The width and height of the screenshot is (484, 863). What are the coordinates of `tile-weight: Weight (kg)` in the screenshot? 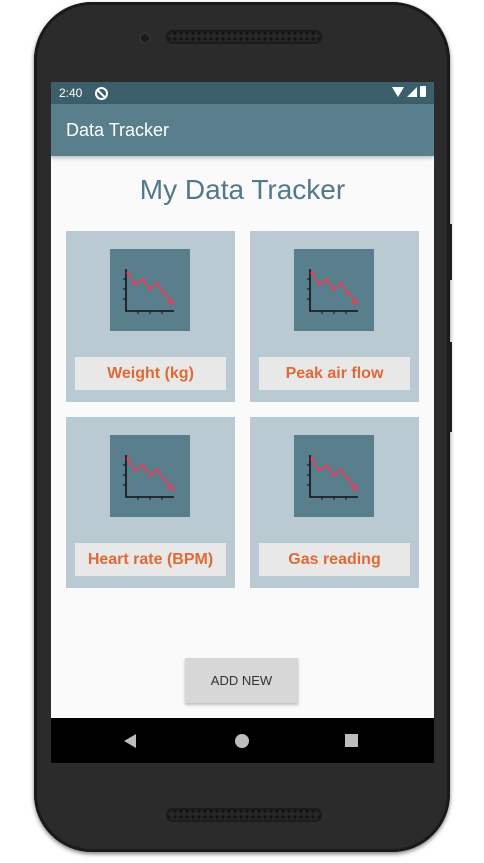 It's located at (150, 316).